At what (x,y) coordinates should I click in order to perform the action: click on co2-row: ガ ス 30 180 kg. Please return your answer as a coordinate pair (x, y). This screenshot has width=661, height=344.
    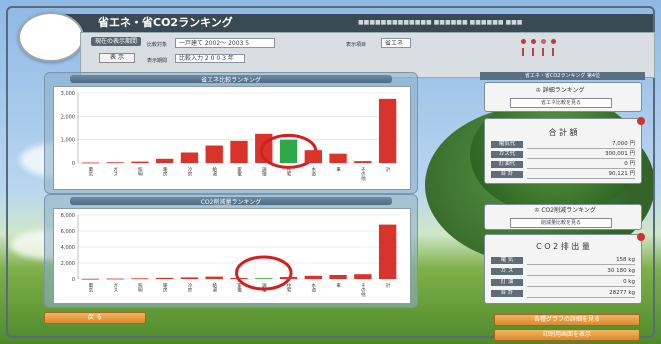
    Looking at the image, I should click on (563, 272).